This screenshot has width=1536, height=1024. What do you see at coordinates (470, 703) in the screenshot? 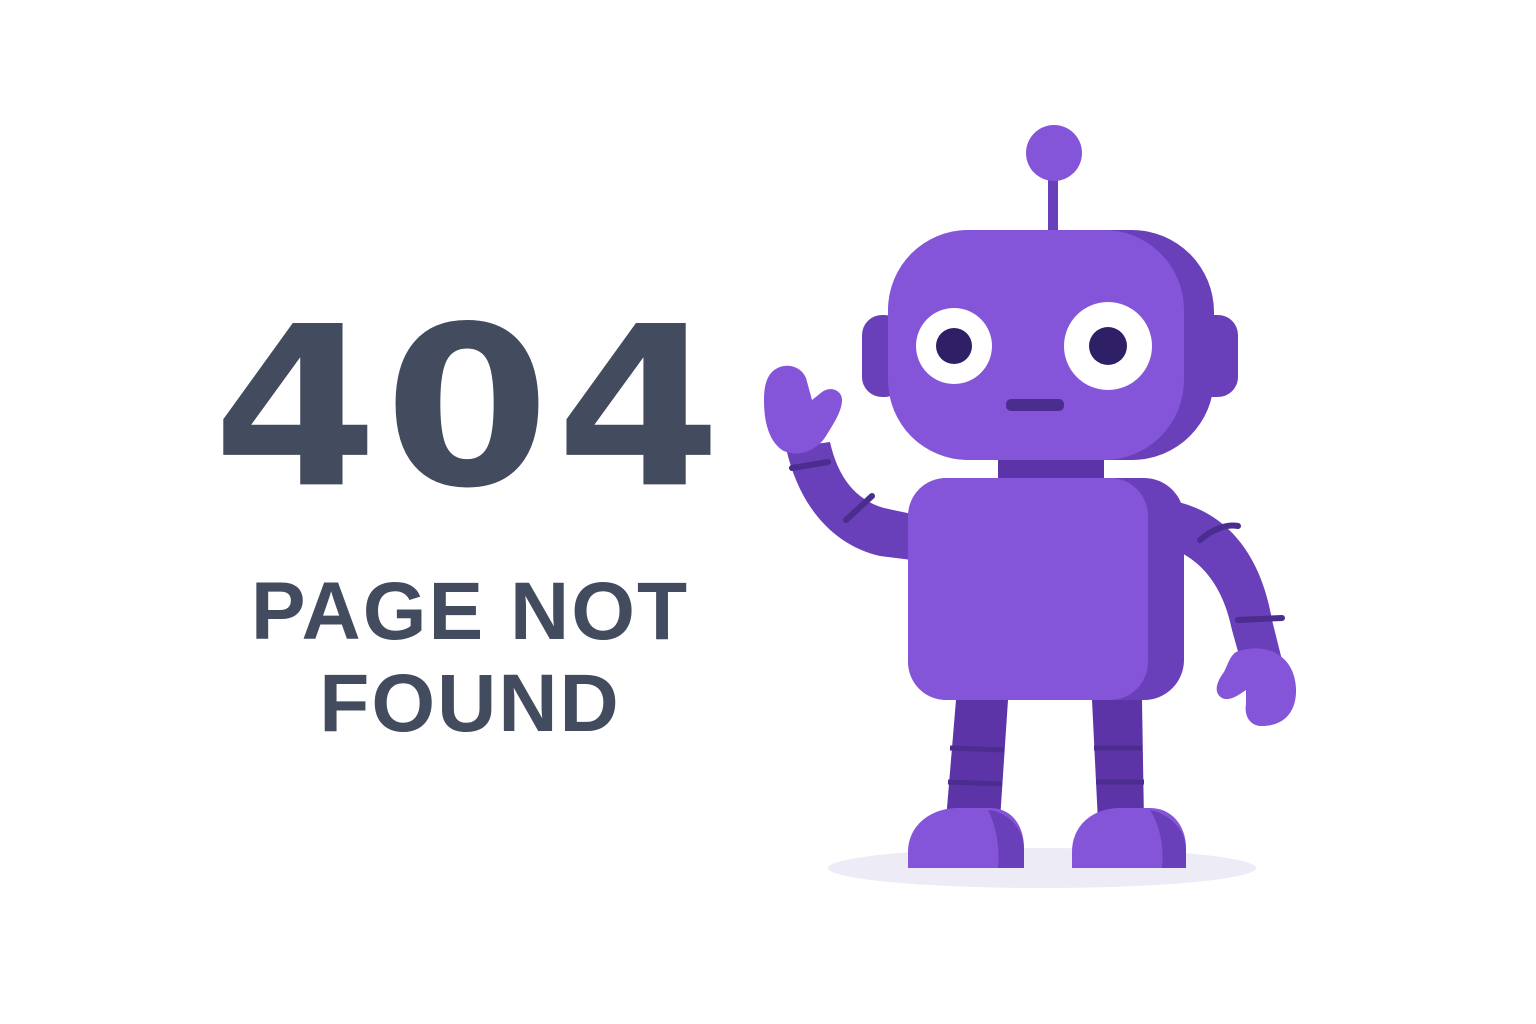
I see `error-message-line-2: FOUND` at bounding box center [470, 703].